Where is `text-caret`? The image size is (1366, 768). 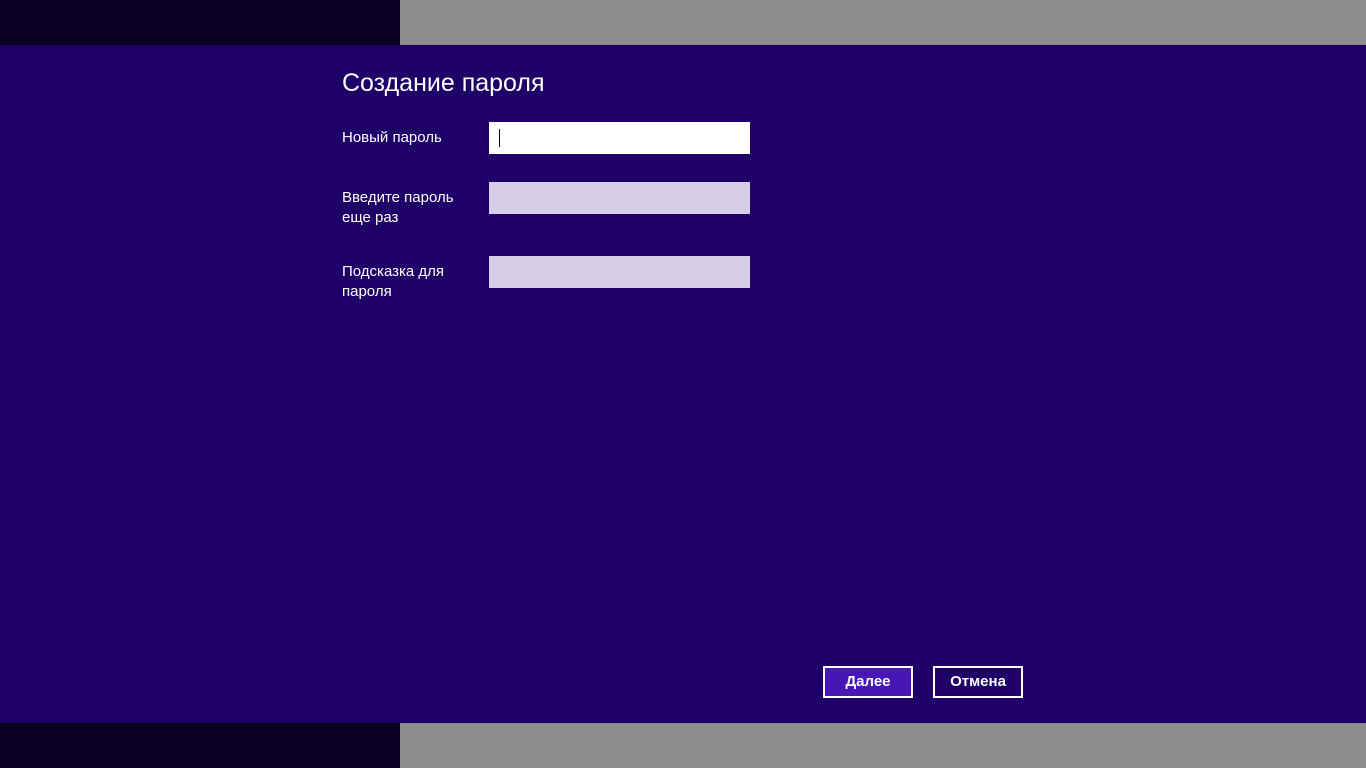 text-caret is located at coordinates (499, 138).